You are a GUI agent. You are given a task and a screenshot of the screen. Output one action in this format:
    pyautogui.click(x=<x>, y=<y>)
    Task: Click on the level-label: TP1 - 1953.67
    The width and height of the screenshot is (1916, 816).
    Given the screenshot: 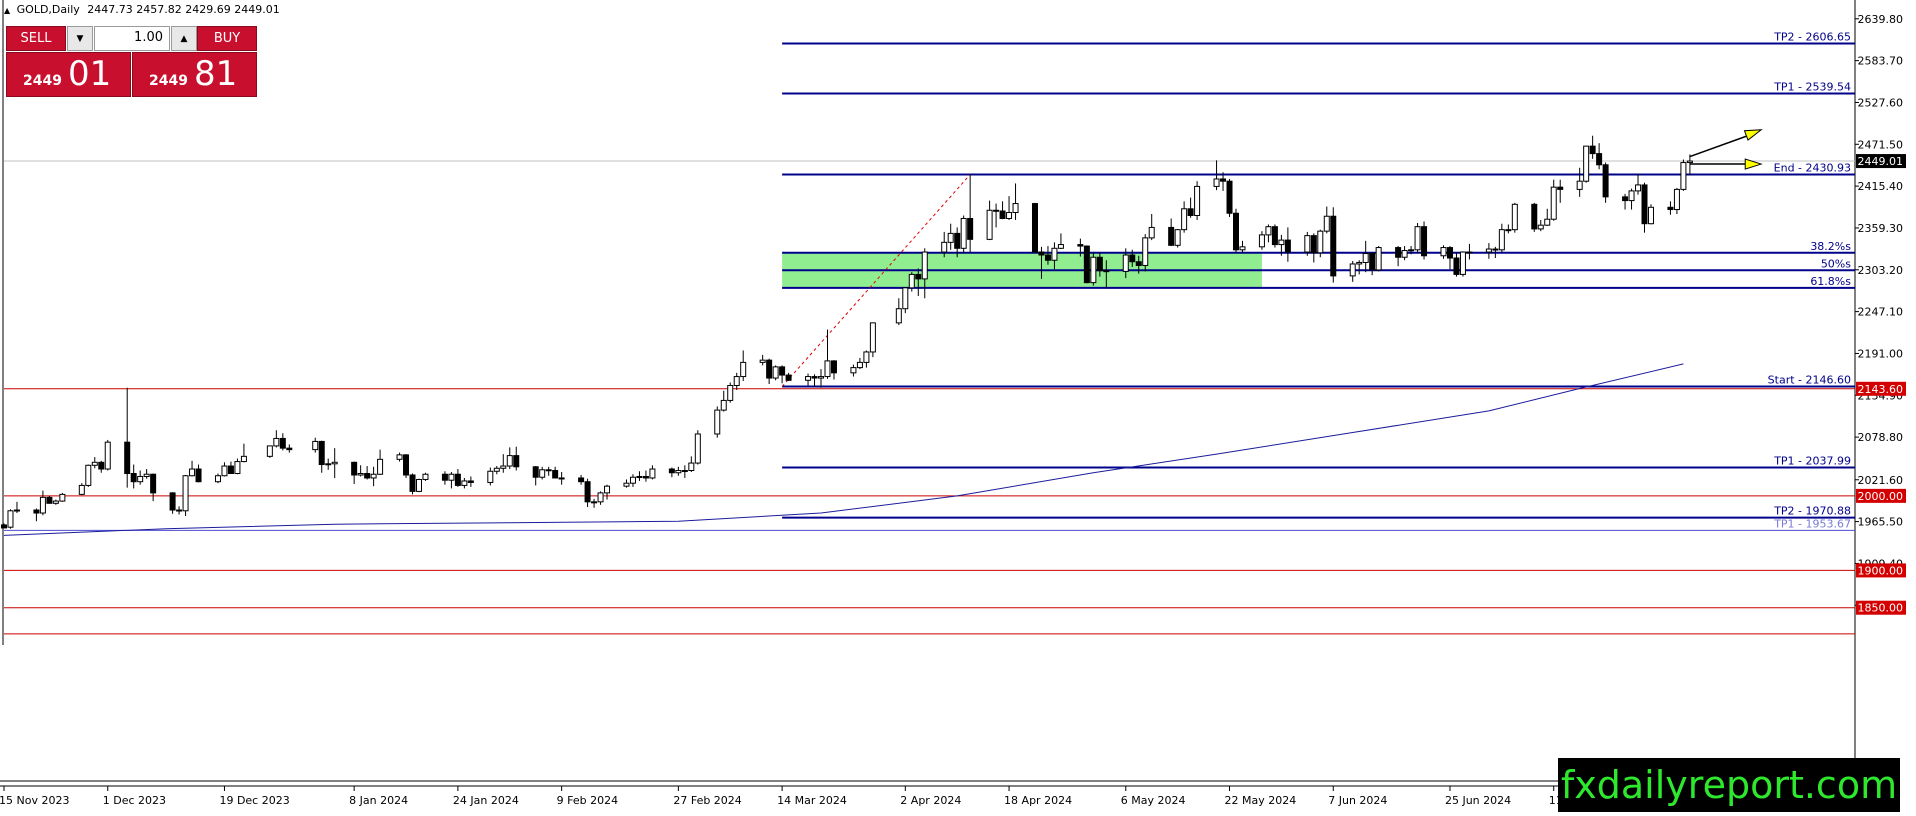 What is the action you would take?
    pyautogui.click(x=1812, y=523)
    